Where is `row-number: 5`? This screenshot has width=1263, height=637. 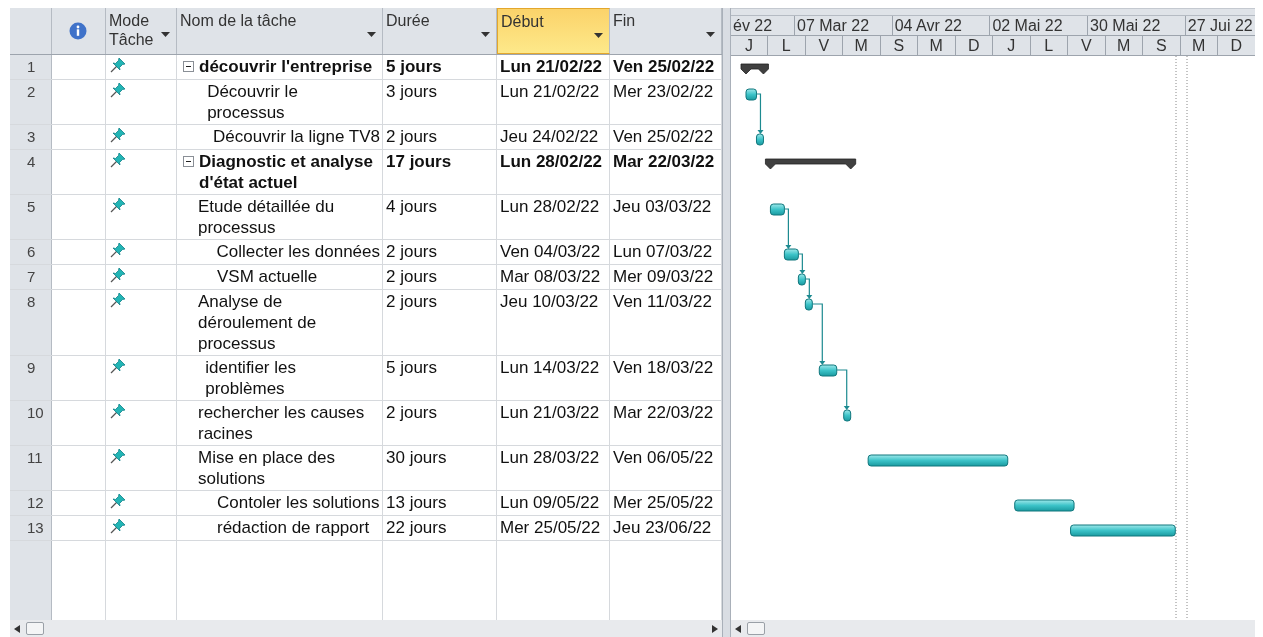
row-number: 5 is located at coordinates (31, 217).